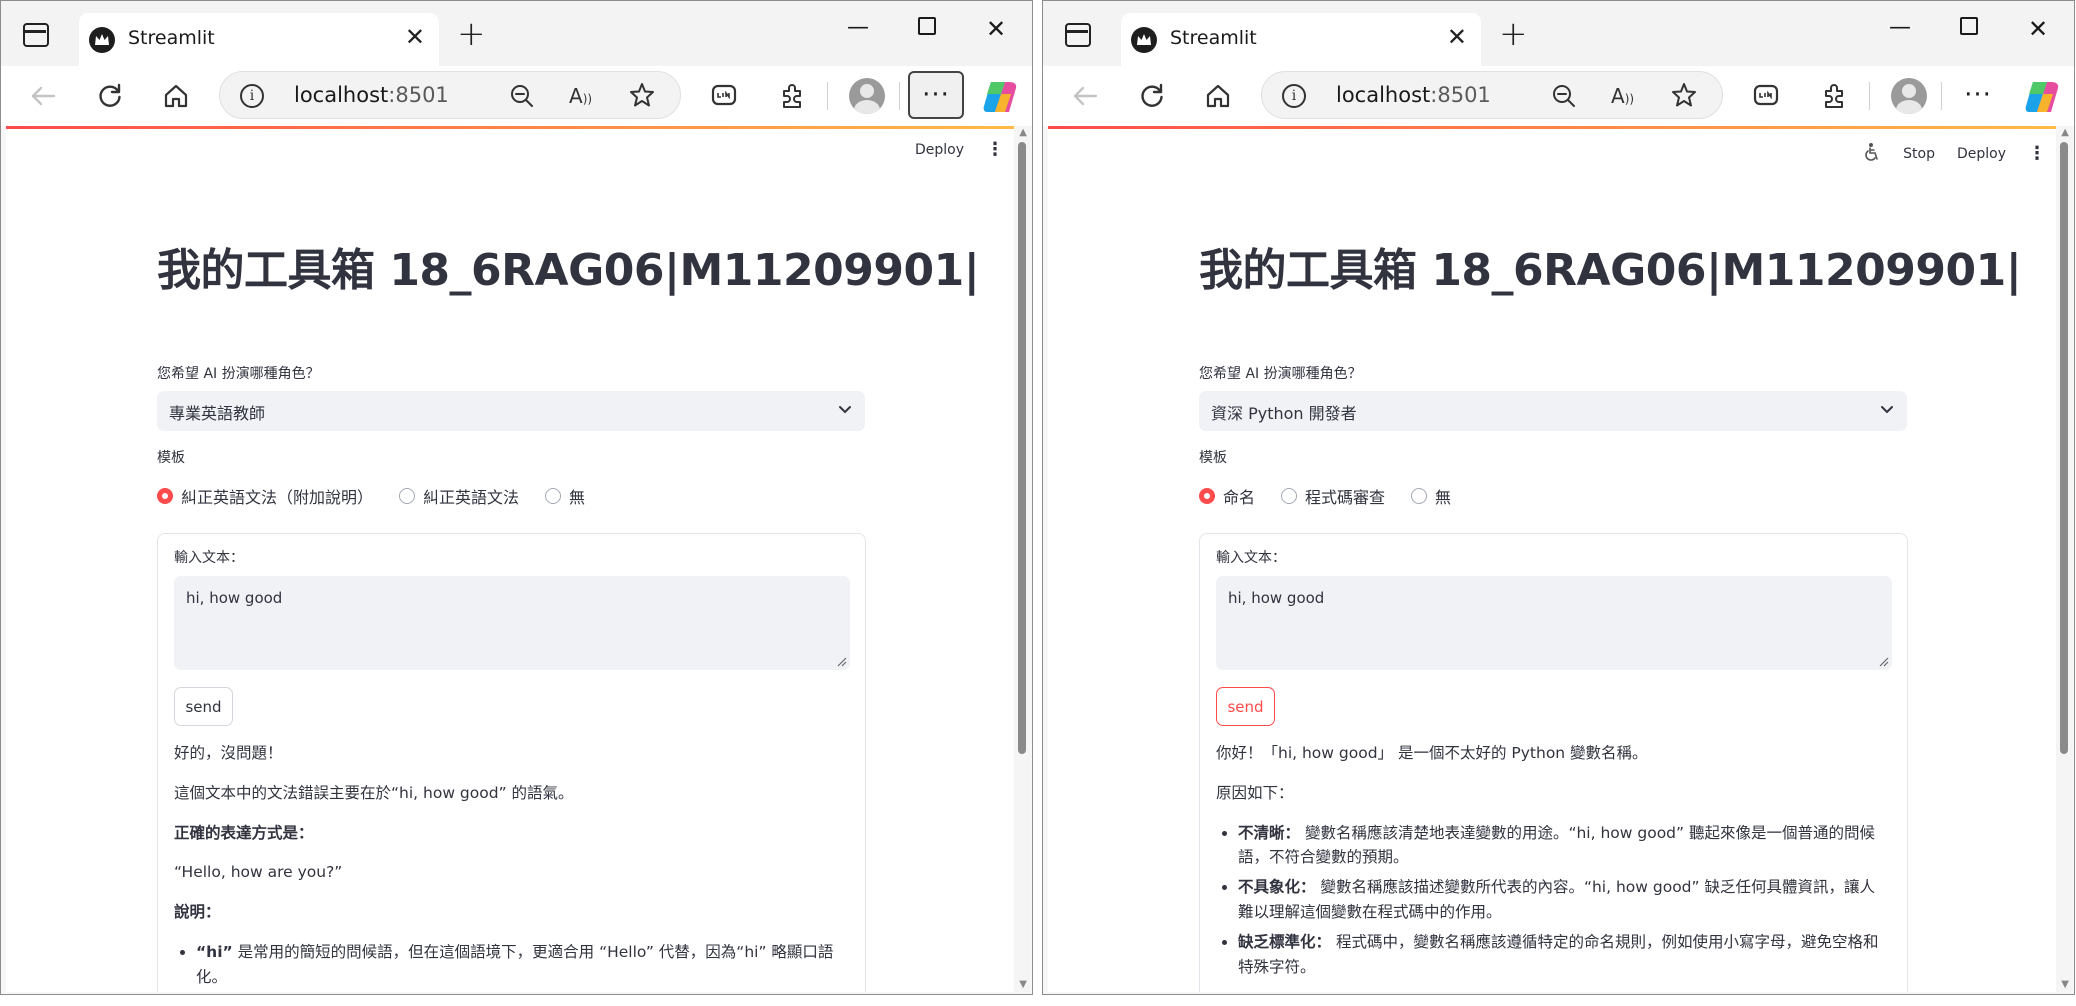 Image resolution: width=2076 pixels, height=1006 pixels. I want to click on list-item-text: 程式碼中，變數名稱應該遵循特定的命名規則，例如使用小寫字母，避免空格和特殊字符。, so click(1558, 954).